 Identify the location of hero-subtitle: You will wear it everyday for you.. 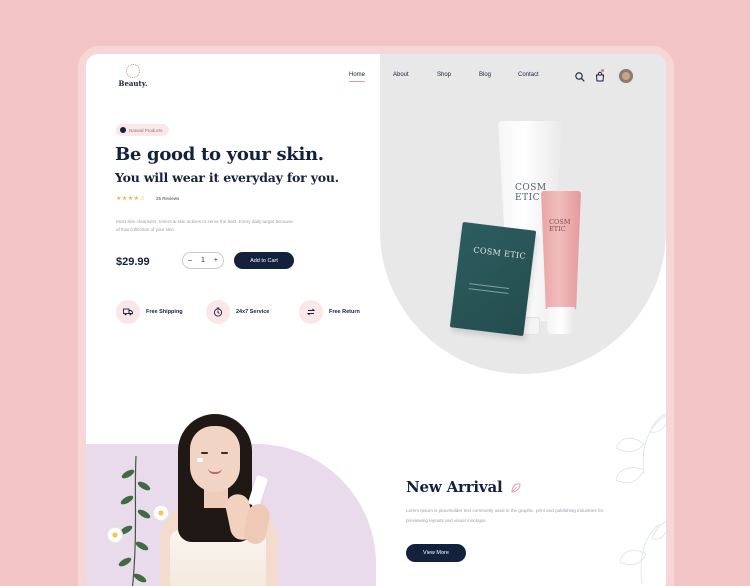
(227, 177).